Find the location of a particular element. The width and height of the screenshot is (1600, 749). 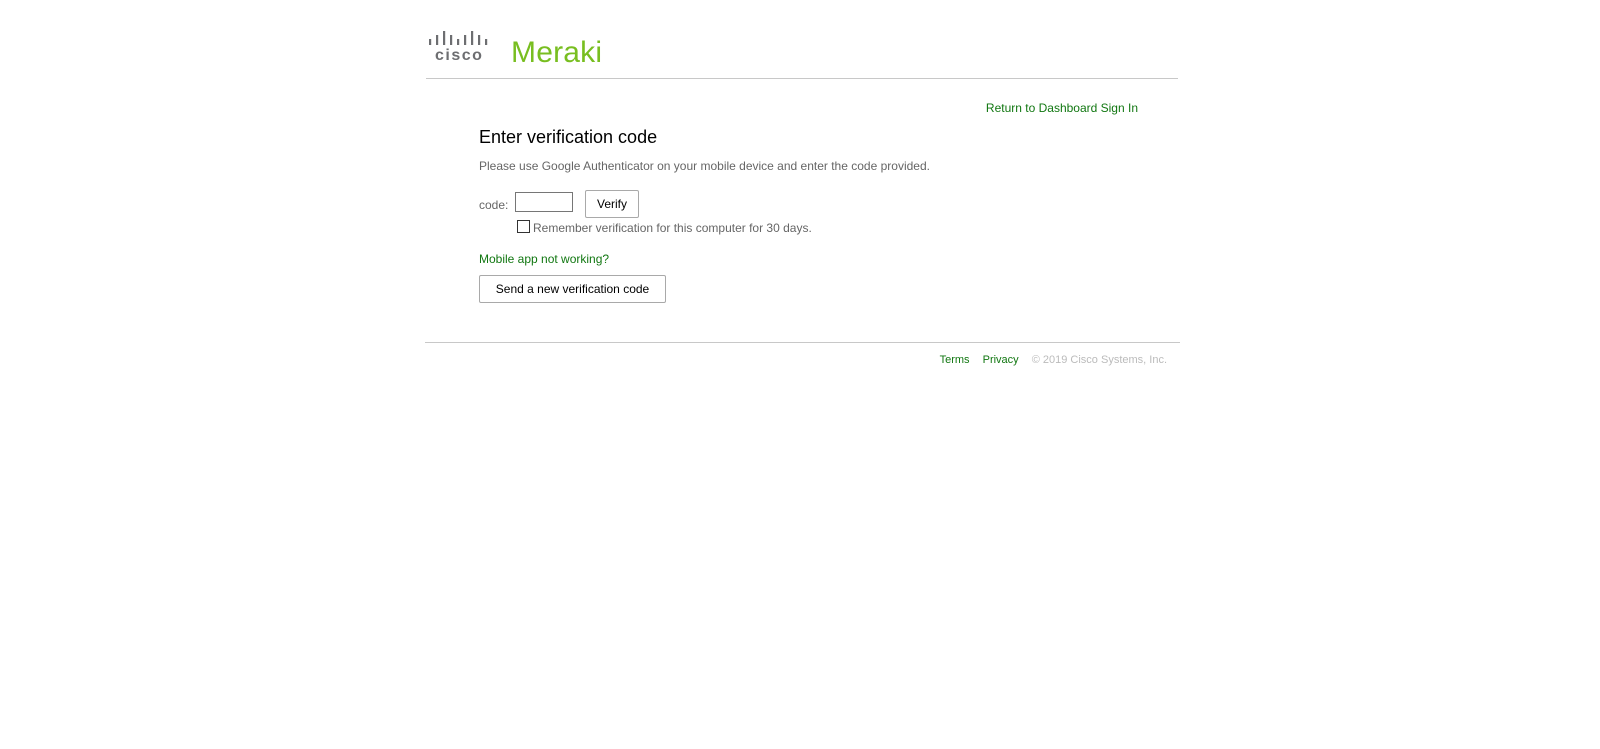

header: cisco Meraki is located at coordinates (802, 39).